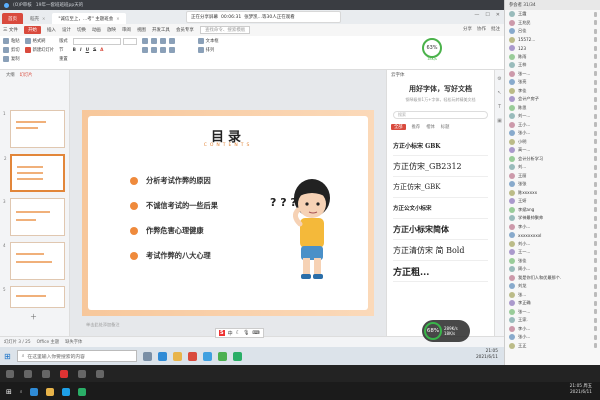 Image resolution: width=600 pixels, height=400 pixels. I want to click on member-icon, so click(100, 373).